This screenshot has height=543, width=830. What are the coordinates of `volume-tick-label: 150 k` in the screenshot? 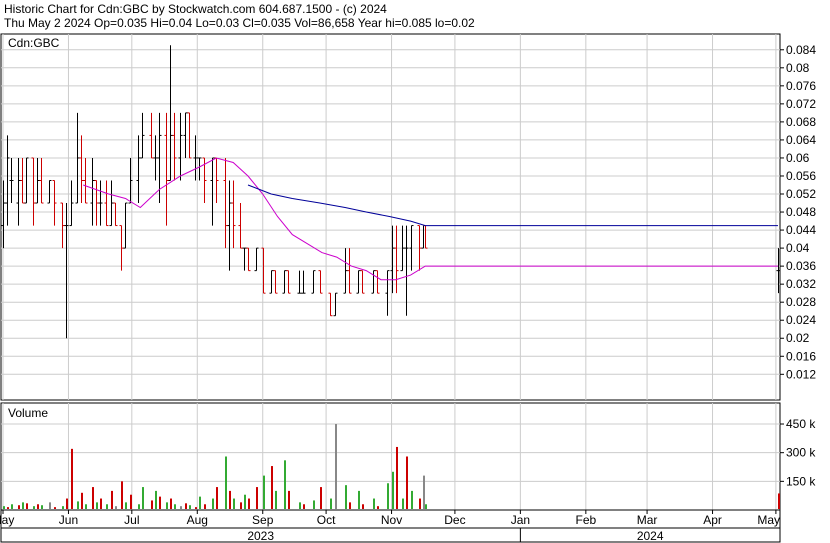 It's located at (801, 481).